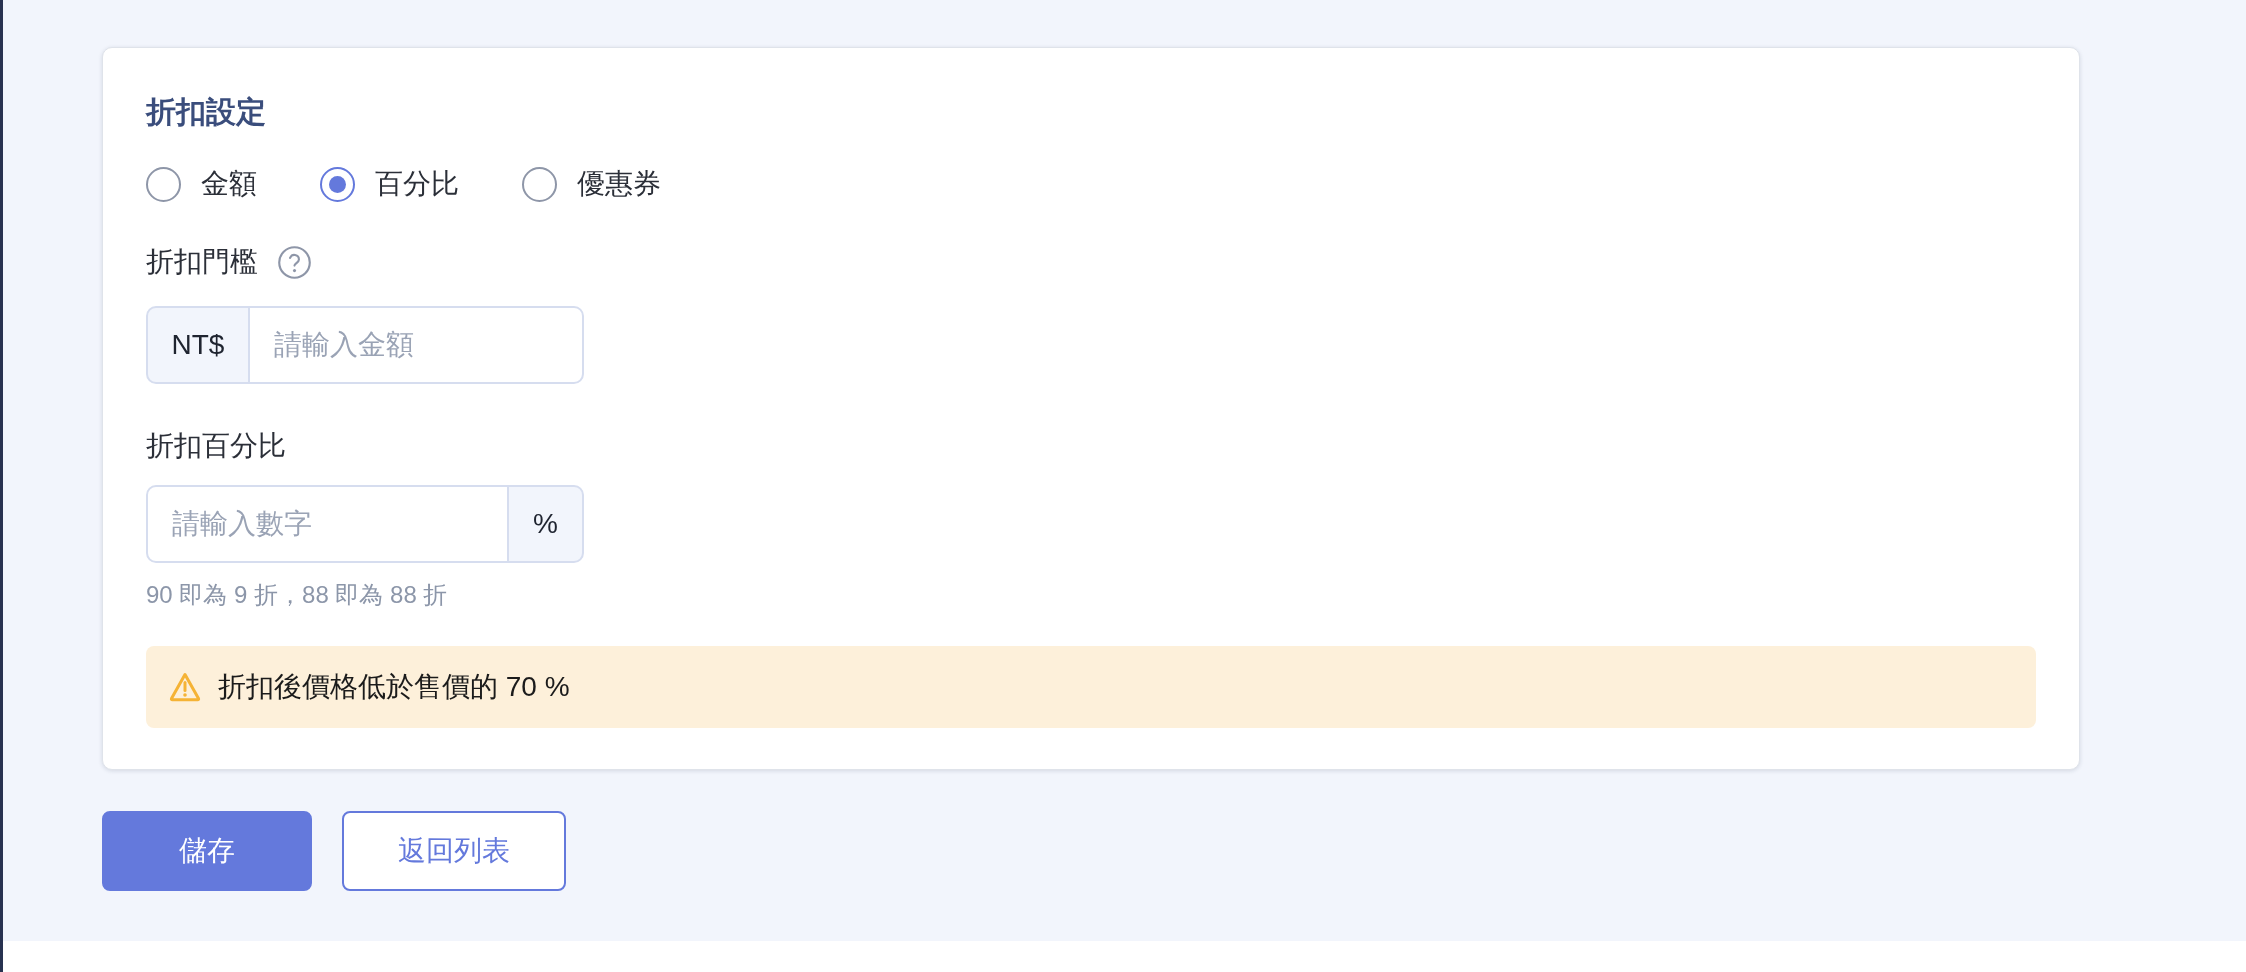 Image resolution: width=2246 pixels, height=972 pixels. What do you see at coordinates (229, 184) in the screenshot?
I see `radio-label: 金額` at bounding box center [229, 184].